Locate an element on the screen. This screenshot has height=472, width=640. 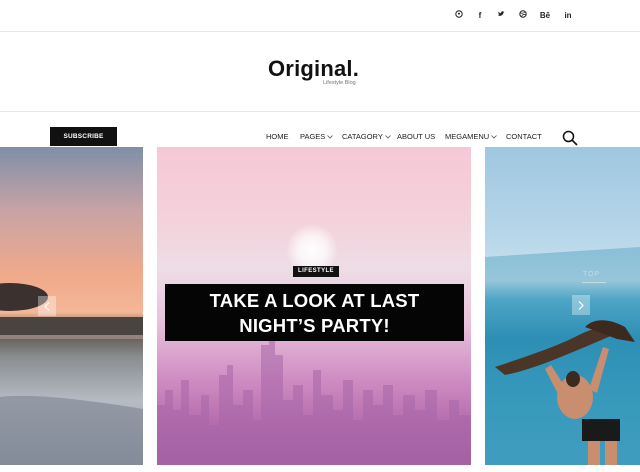
nav-label: ABOUT US is located at coordinates (416, 136).